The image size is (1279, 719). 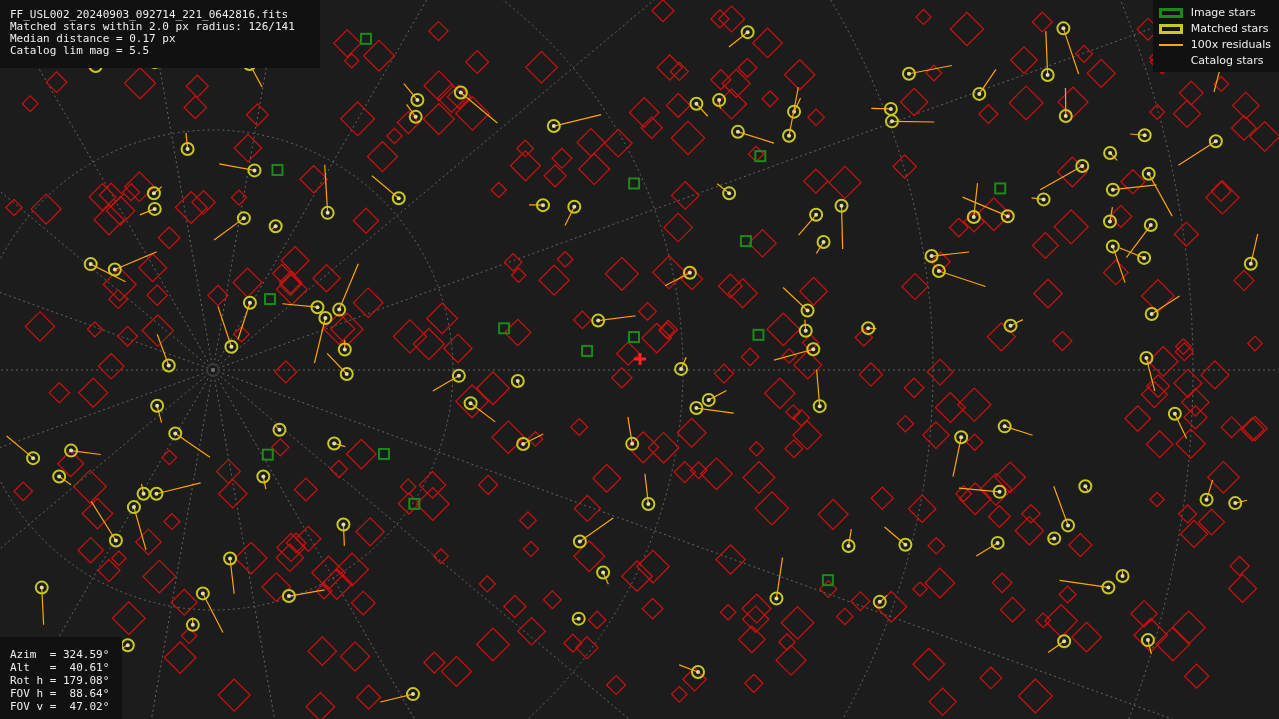 I want to click on info-text: Catalog lim mag = 5.5, so click(x=80, y=51).